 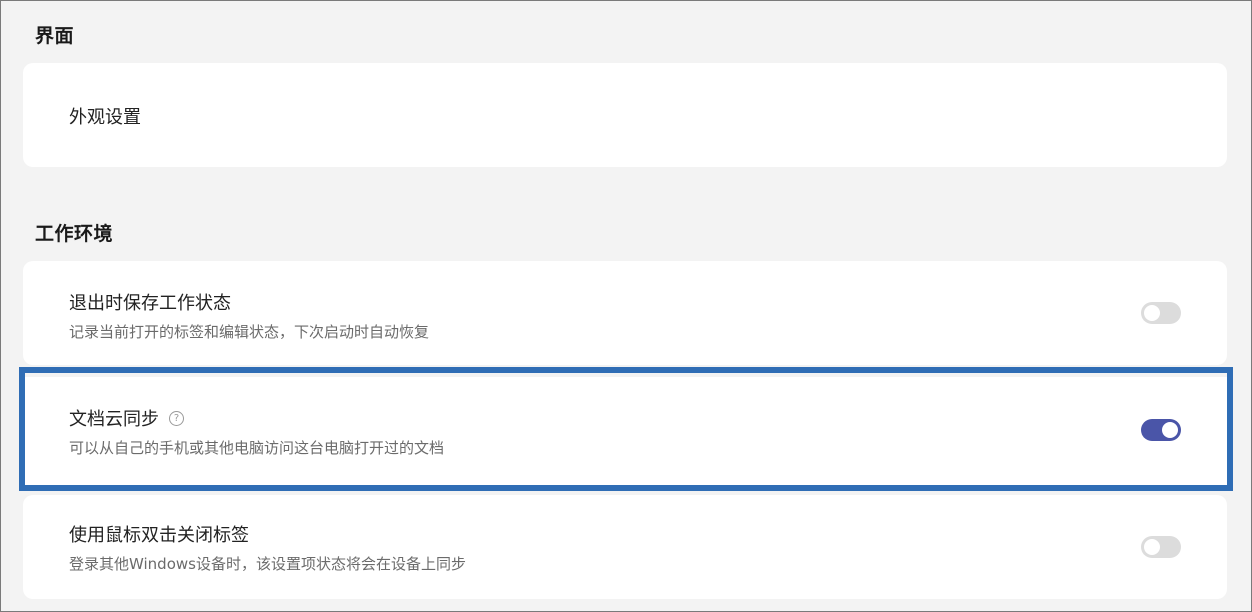 I want to click on setting-title-row: 文档云同步?, so click(x=126, y=418).